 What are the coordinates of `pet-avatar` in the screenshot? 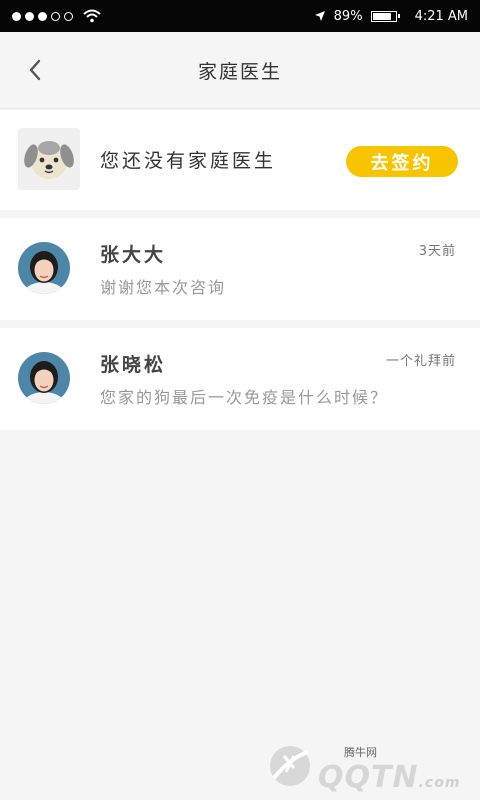 It's located at (49, 159).